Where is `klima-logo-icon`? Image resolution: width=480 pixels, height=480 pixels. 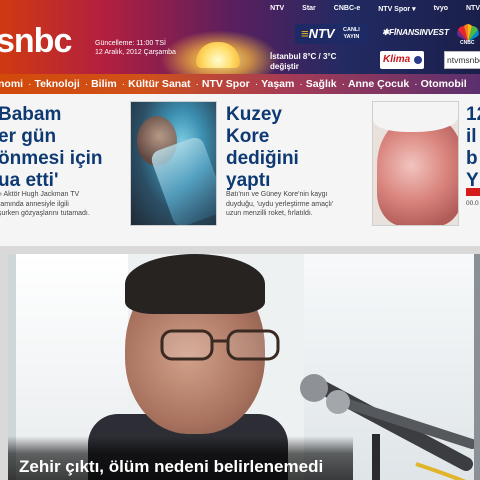
klima-logo-icon is located at coordinates (418, 60).